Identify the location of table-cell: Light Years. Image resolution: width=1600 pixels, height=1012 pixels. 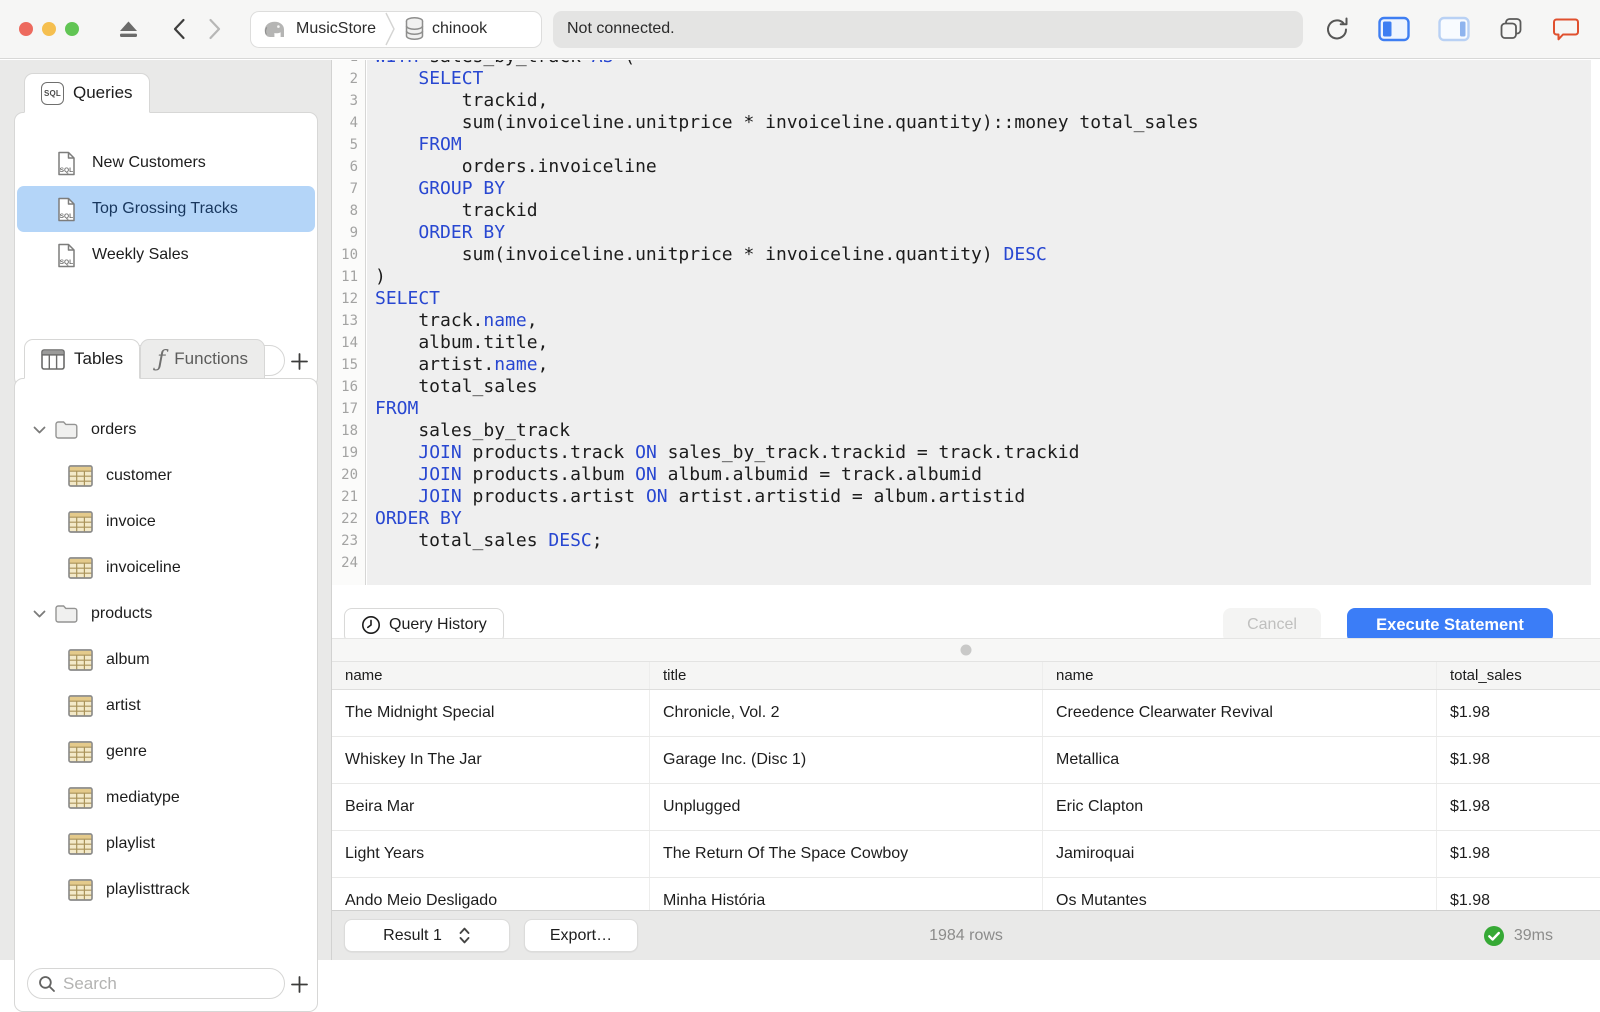
(491, 854).